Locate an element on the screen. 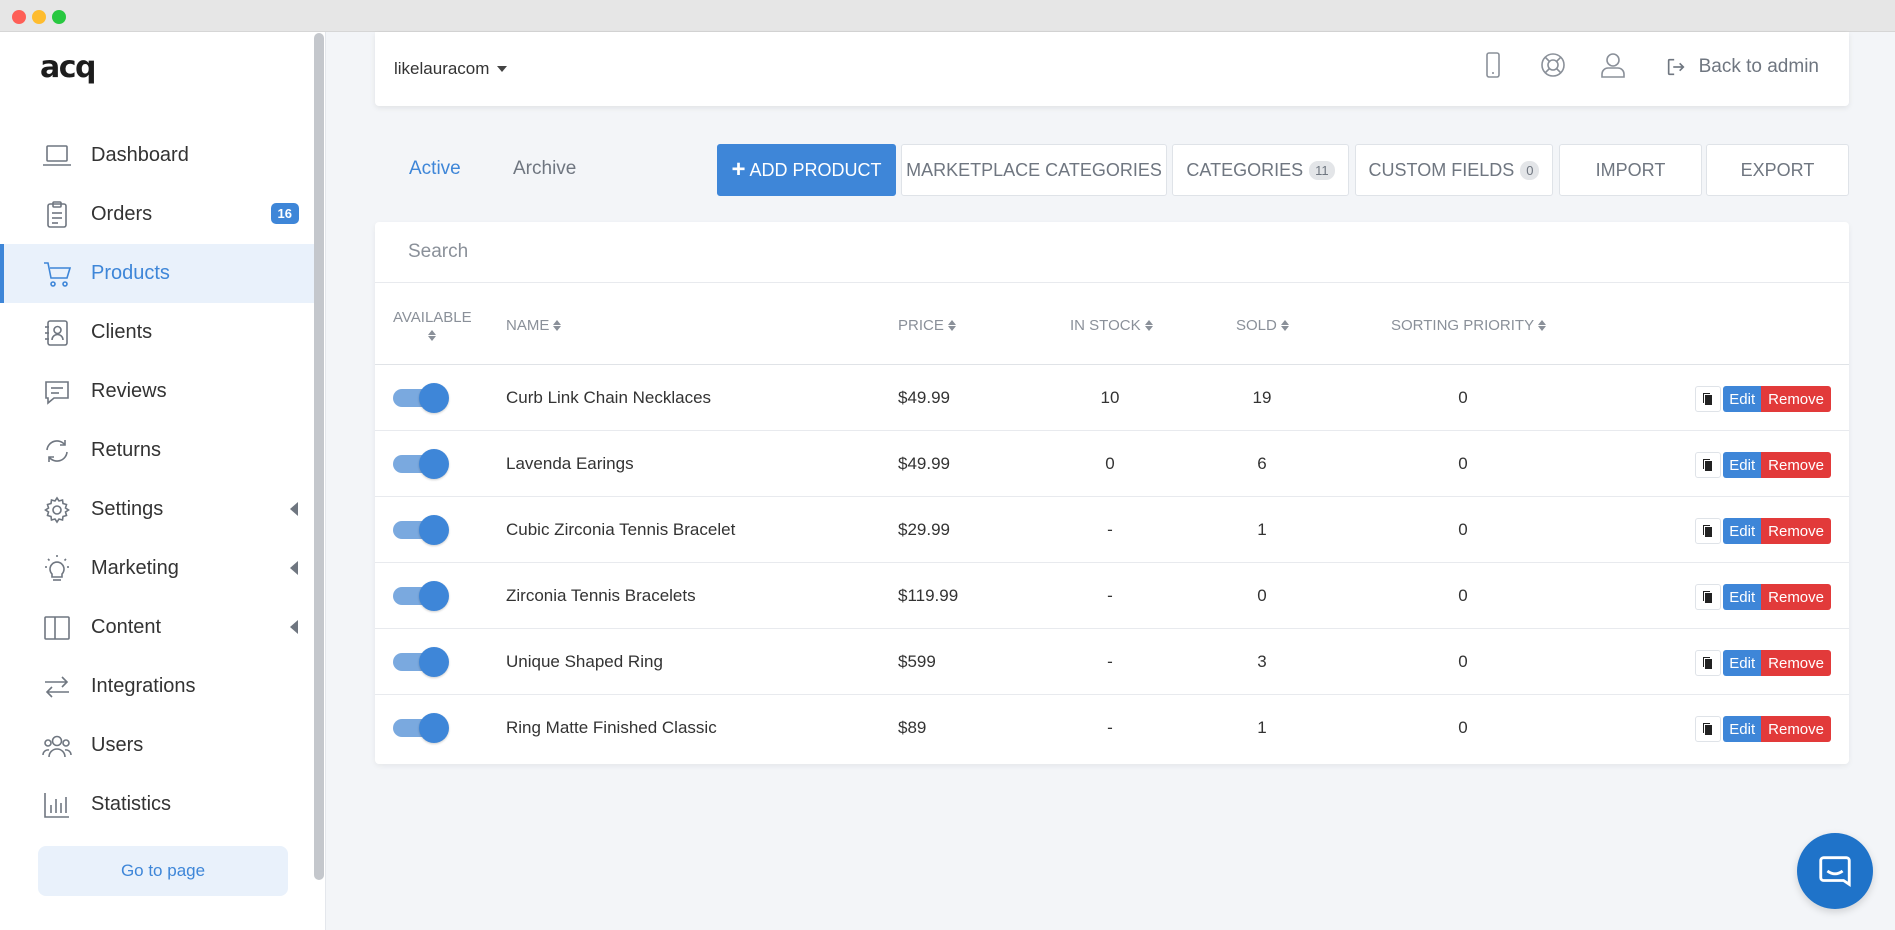  caret-down-icon is located at coordinates (502, 69).